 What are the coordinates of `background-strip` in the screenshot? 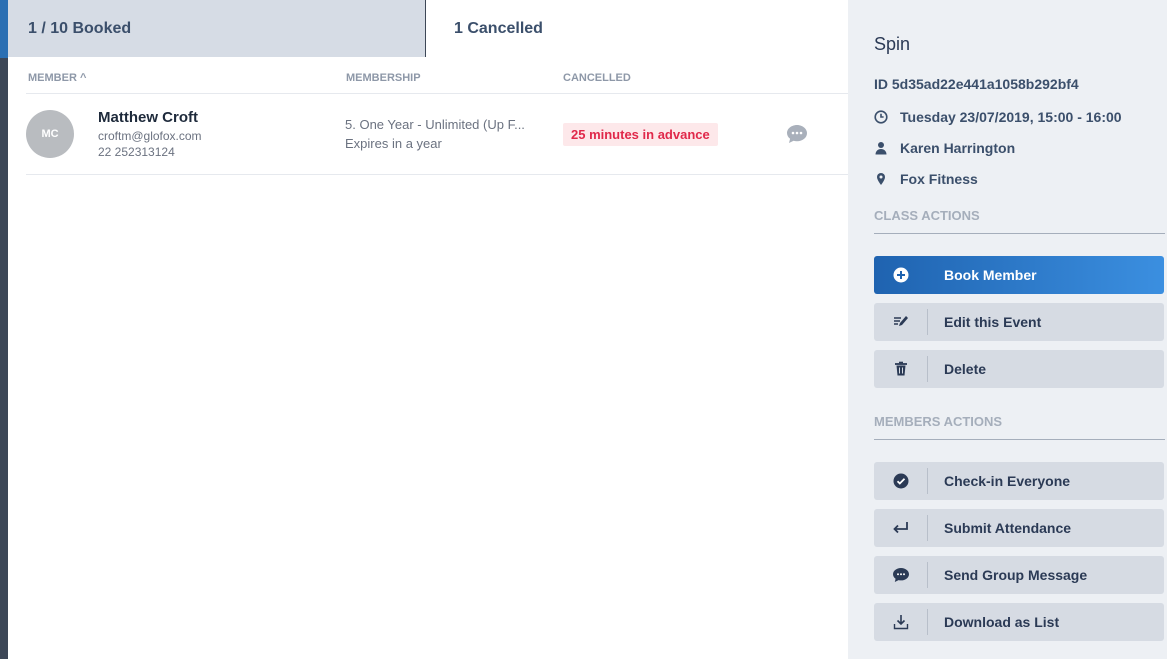 It's located at (4, 329).